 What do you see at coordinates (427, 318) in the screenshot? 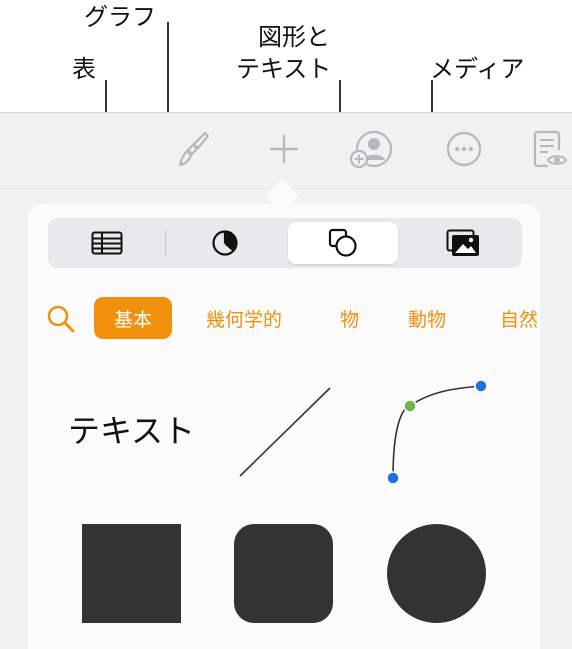
I see `category-animals: 動物` at bounding box center [427, 318].